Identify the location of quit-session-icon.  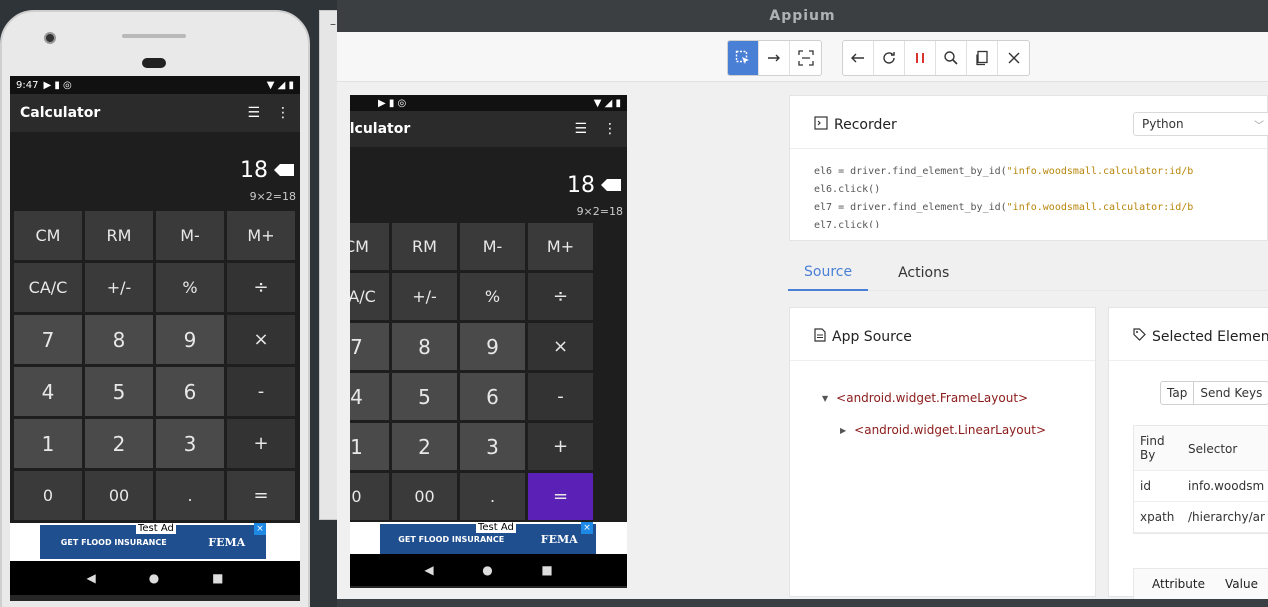
(1013, 58).